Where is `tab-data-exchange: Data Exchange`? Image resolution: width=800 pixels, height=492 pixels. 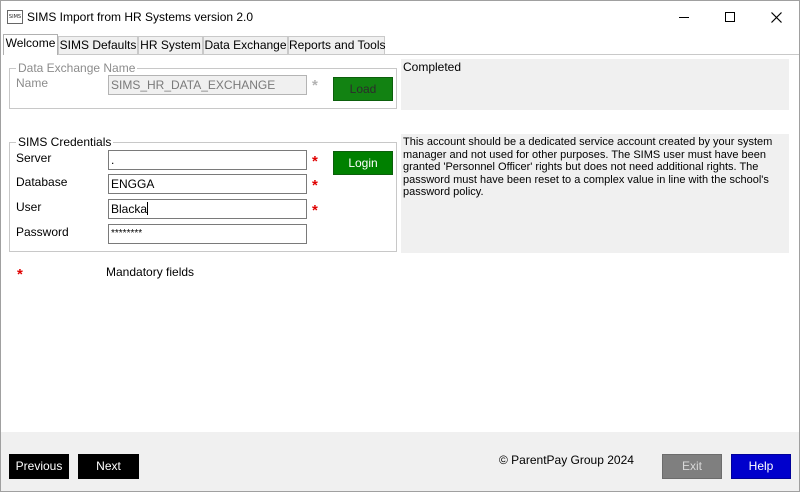
tab-data-exchange: Data Exchange is located at coordinates (245, 45).